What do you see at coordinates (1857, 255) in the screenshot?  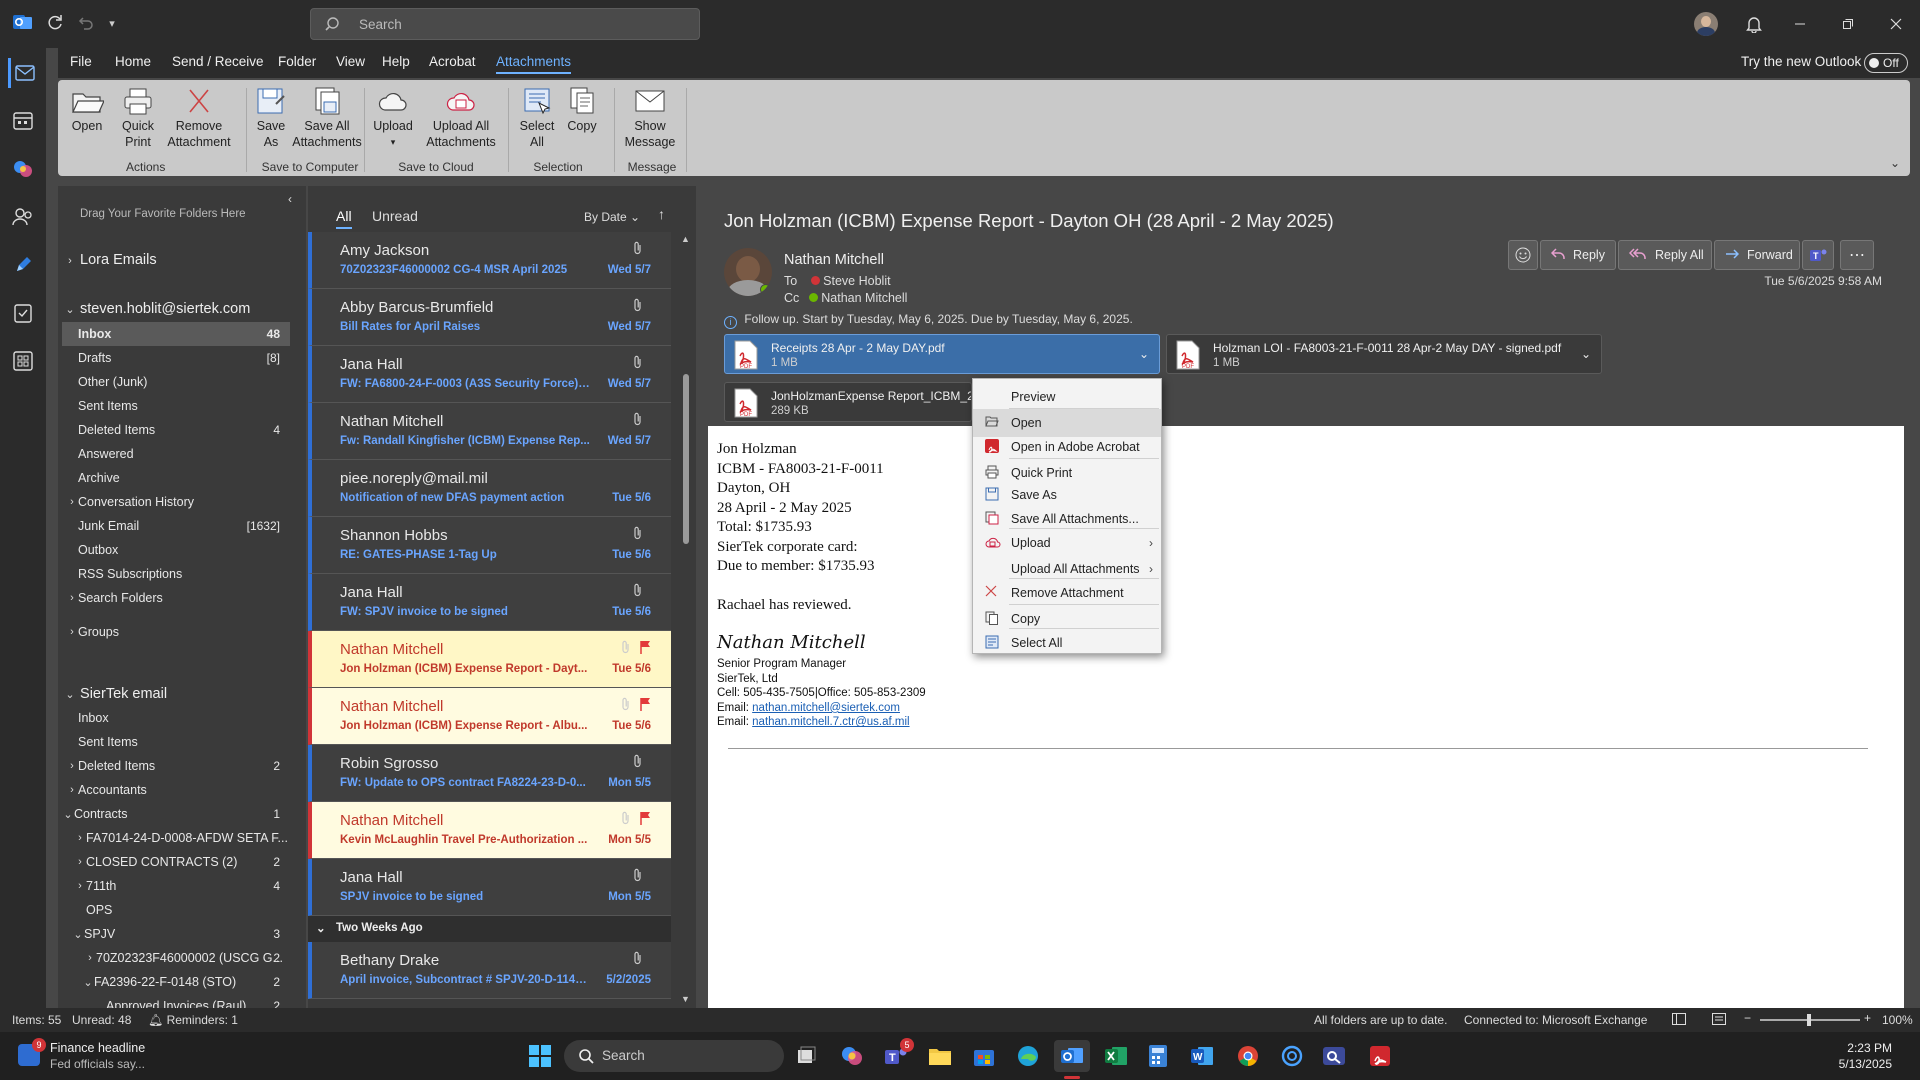 I see `more-actions-button: ⋯` at bounding box center [1857, 255].